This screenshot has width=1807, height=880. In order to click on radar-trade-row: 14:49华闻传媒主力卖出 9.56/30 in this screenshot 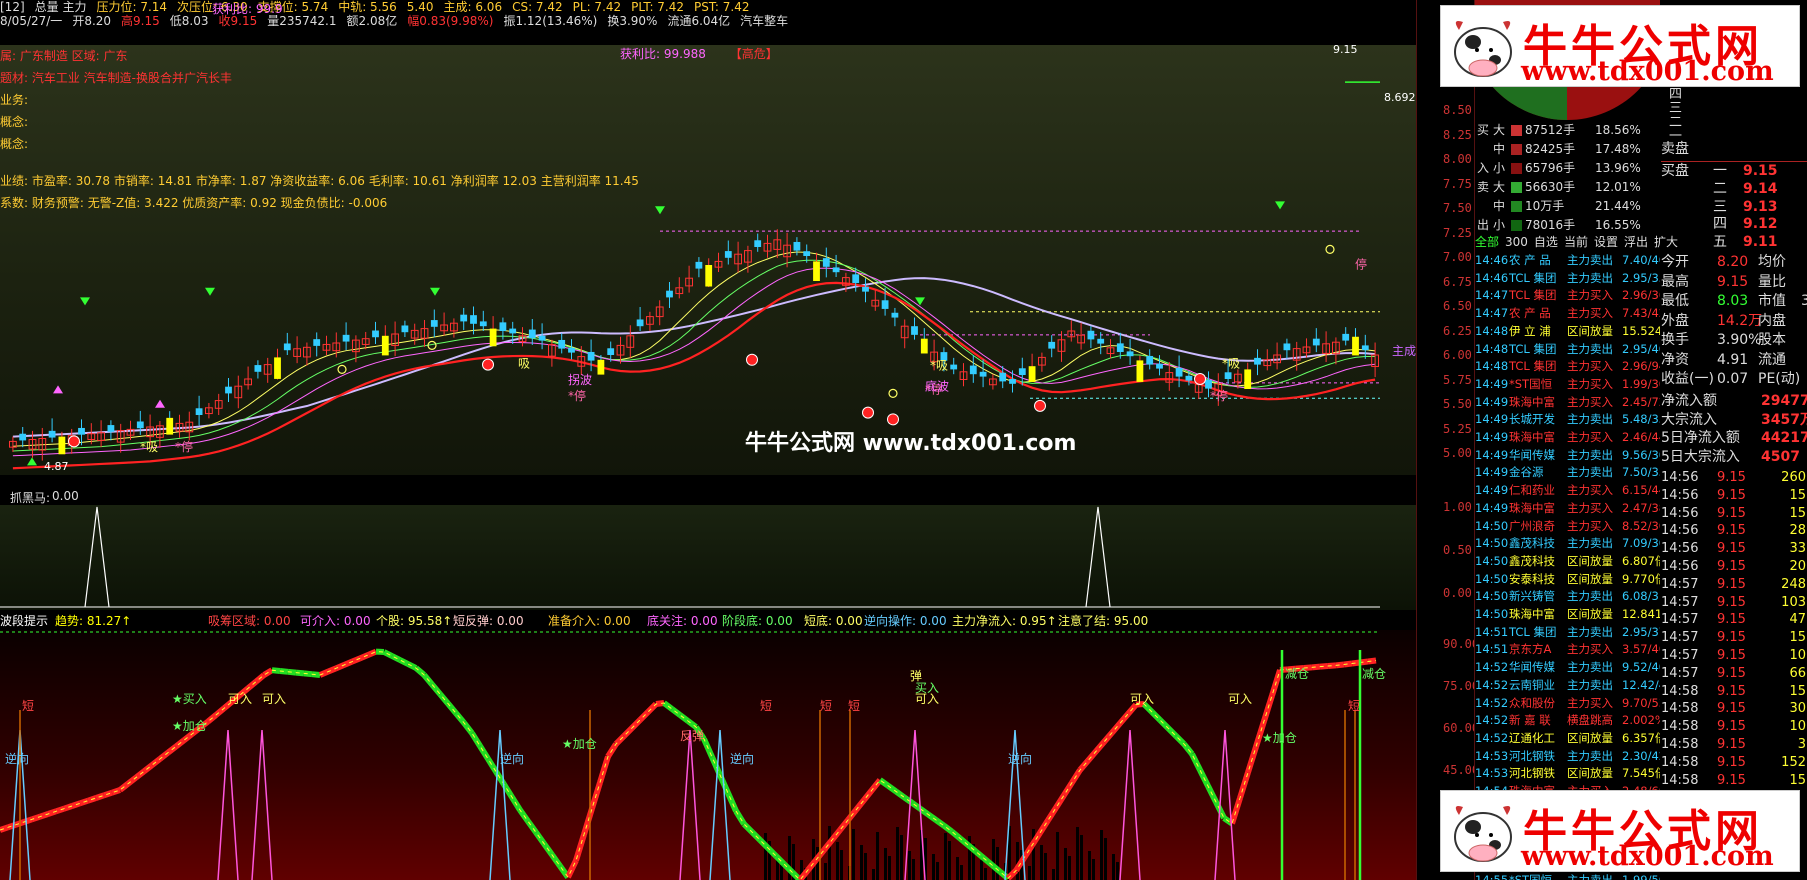, I will do `click(1567, 456)`.